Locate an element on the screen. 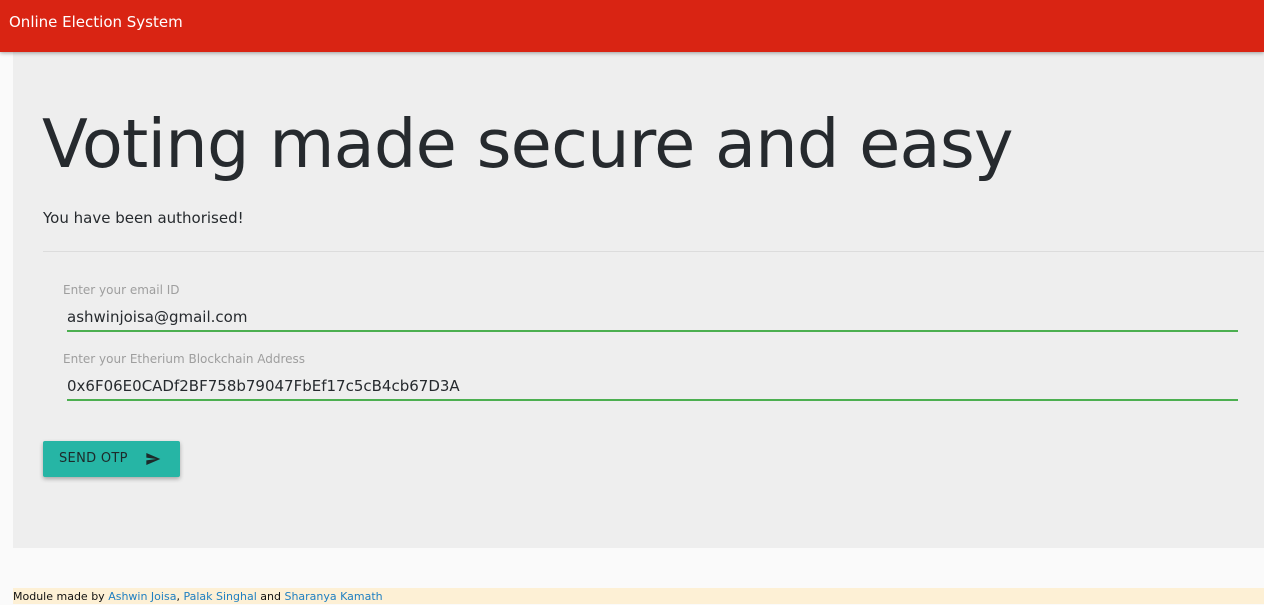  send-icon is located at coordinates (153, 459).